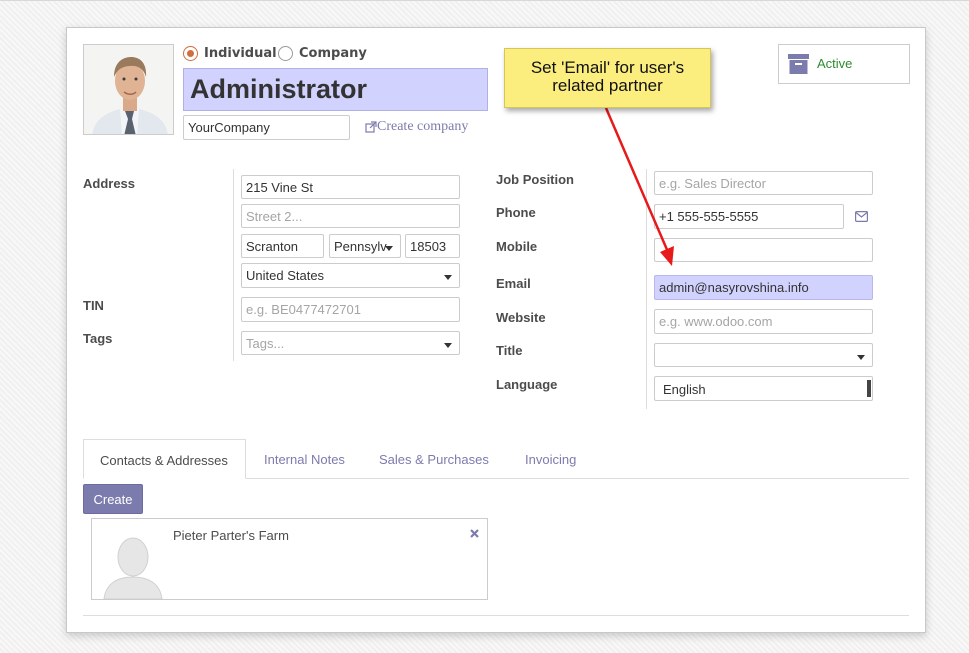 The image size is (969, 653). I want to click on callout-line-1: Set 'Email' for user's, so click(607, 67).